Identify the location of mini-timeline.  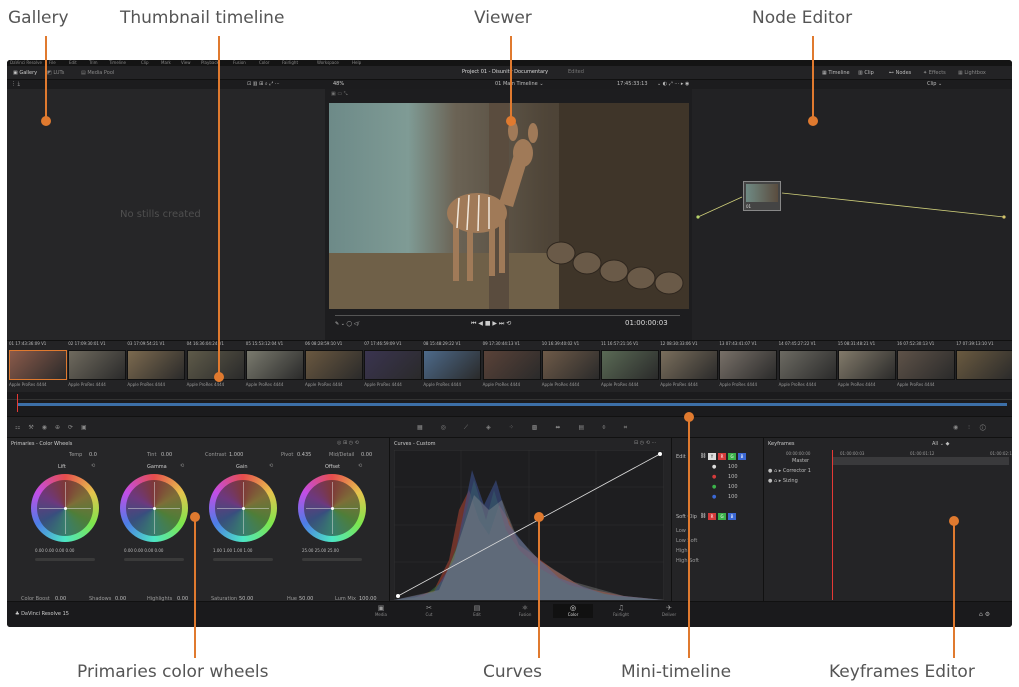
(509, 404).